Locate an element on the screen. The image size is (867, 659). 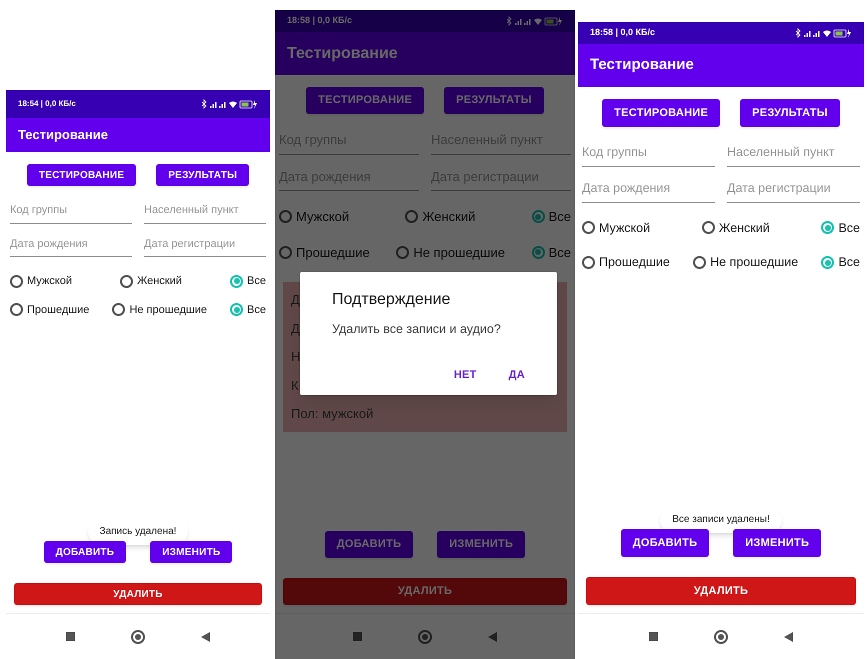
dialog-button: НЕТ is located at coordinates (465, 375).